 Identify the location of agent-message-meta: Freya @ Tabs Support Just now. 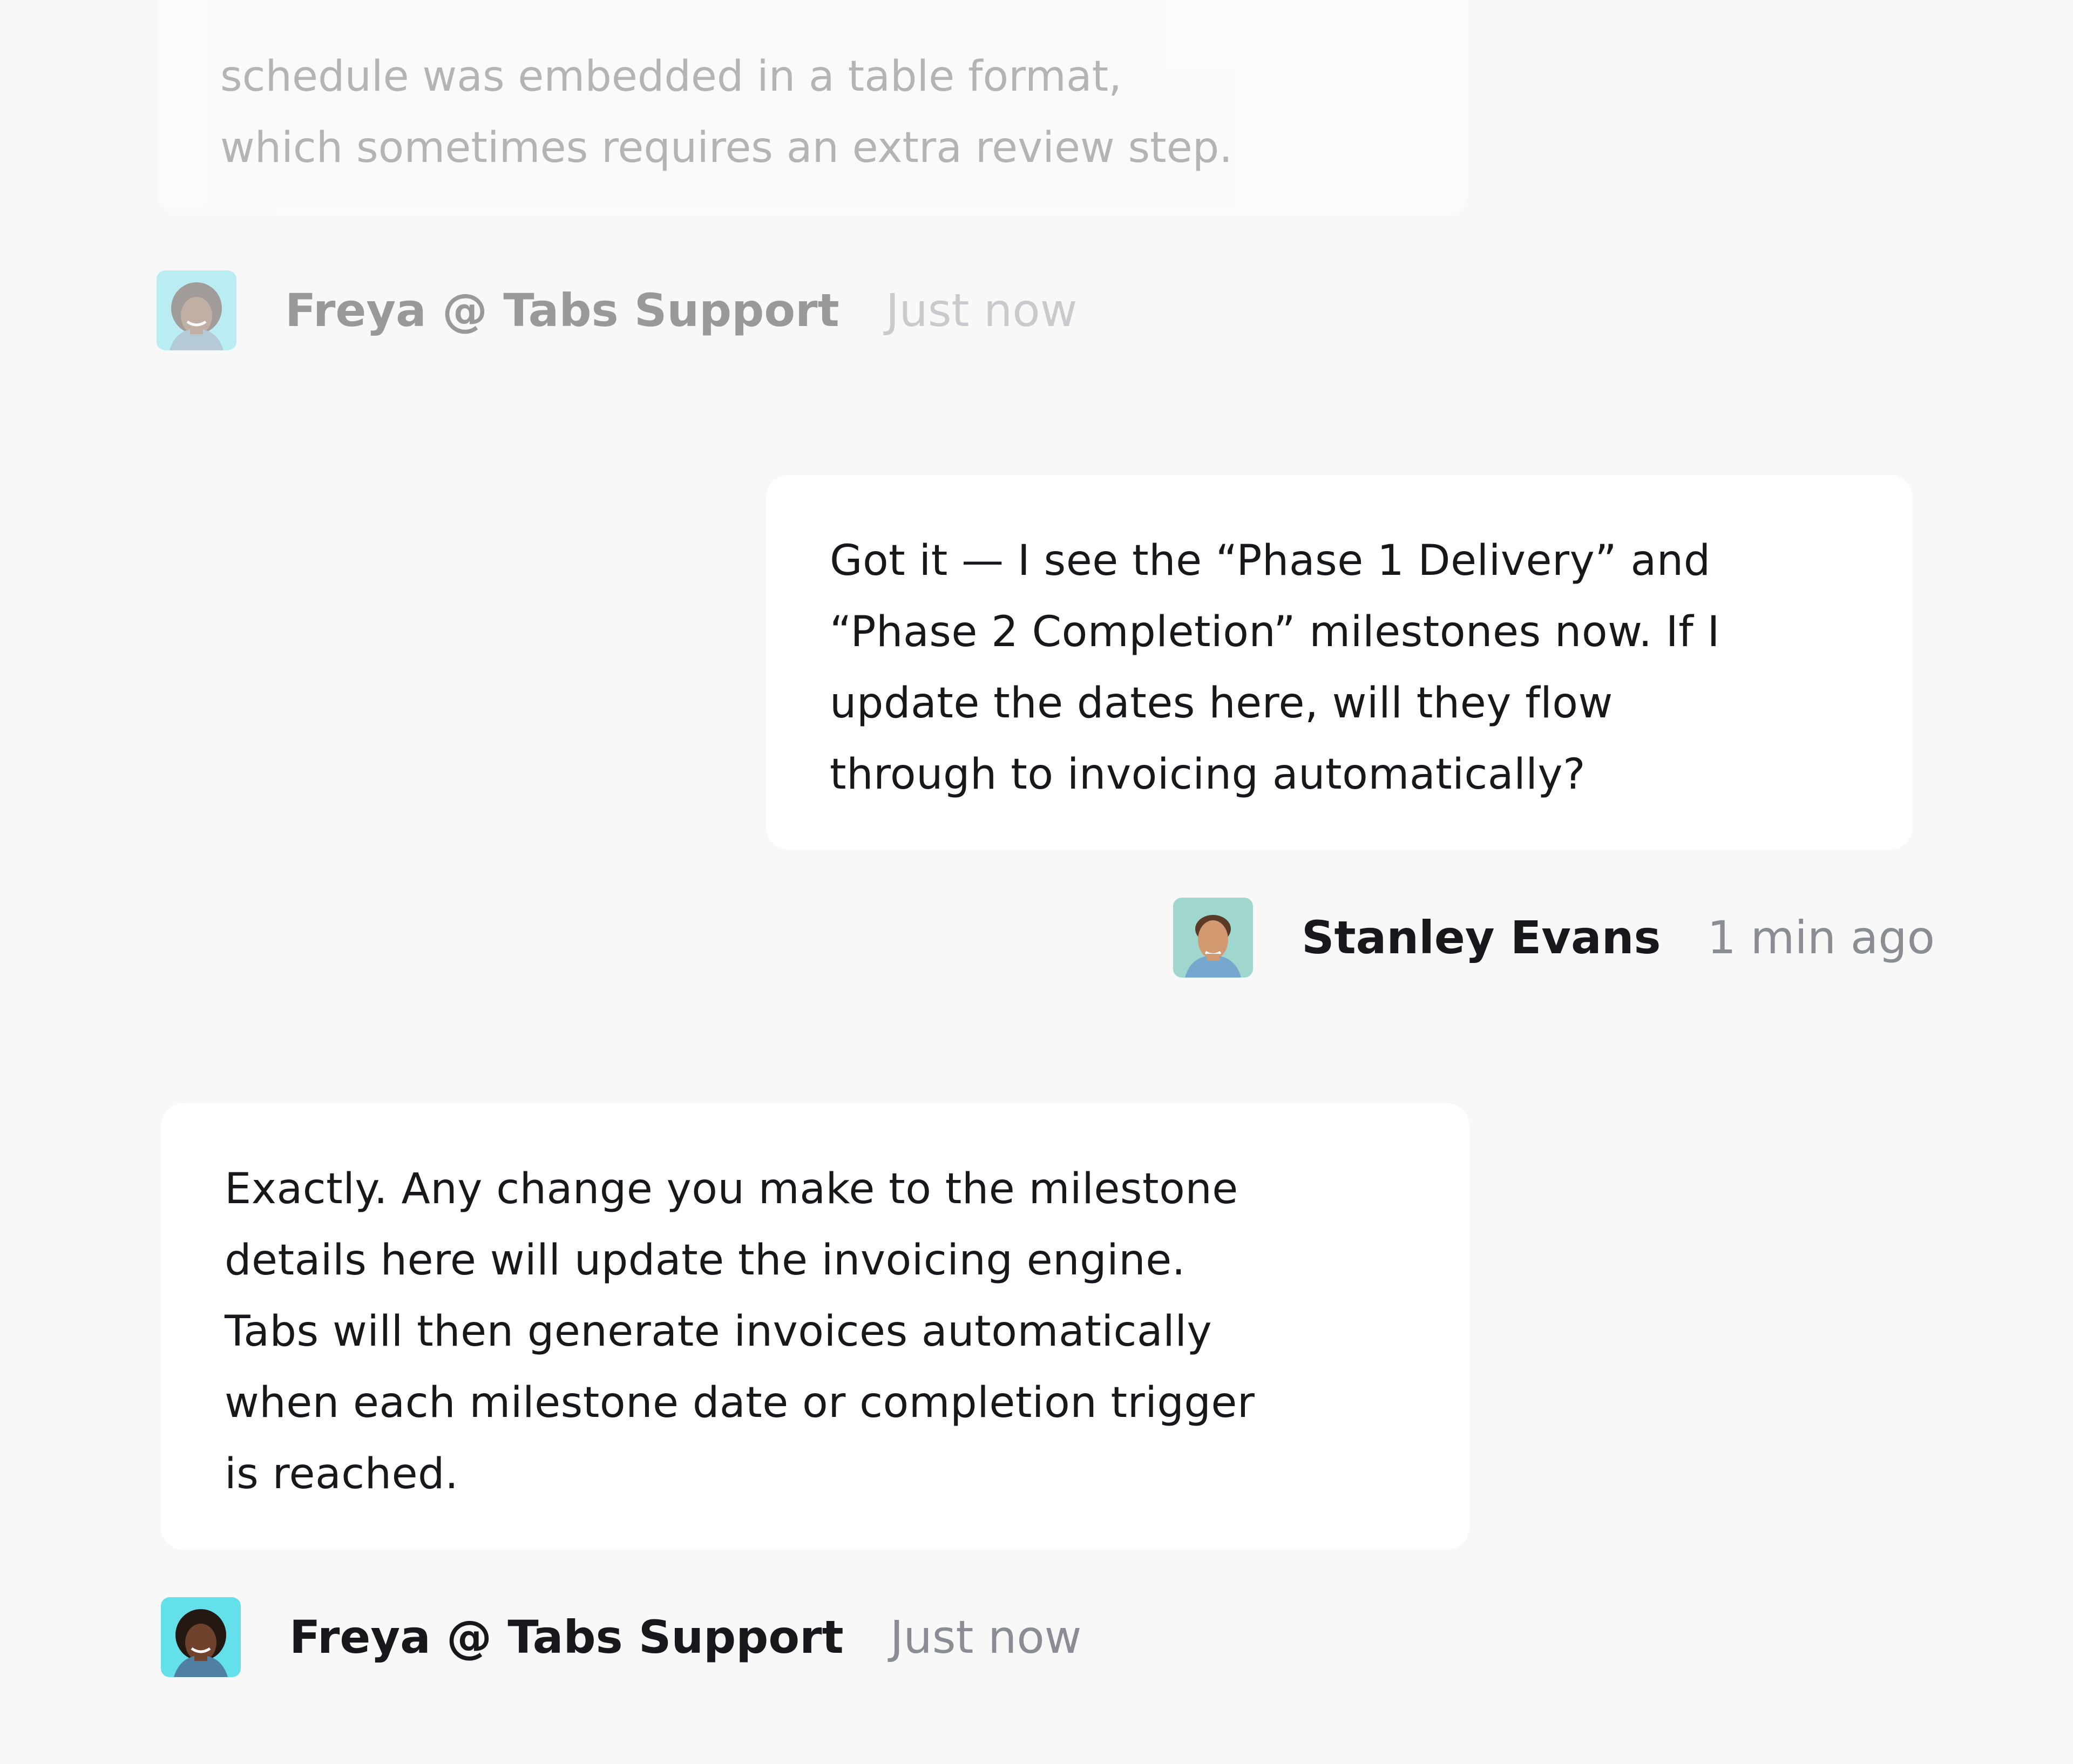
(621, 1637).